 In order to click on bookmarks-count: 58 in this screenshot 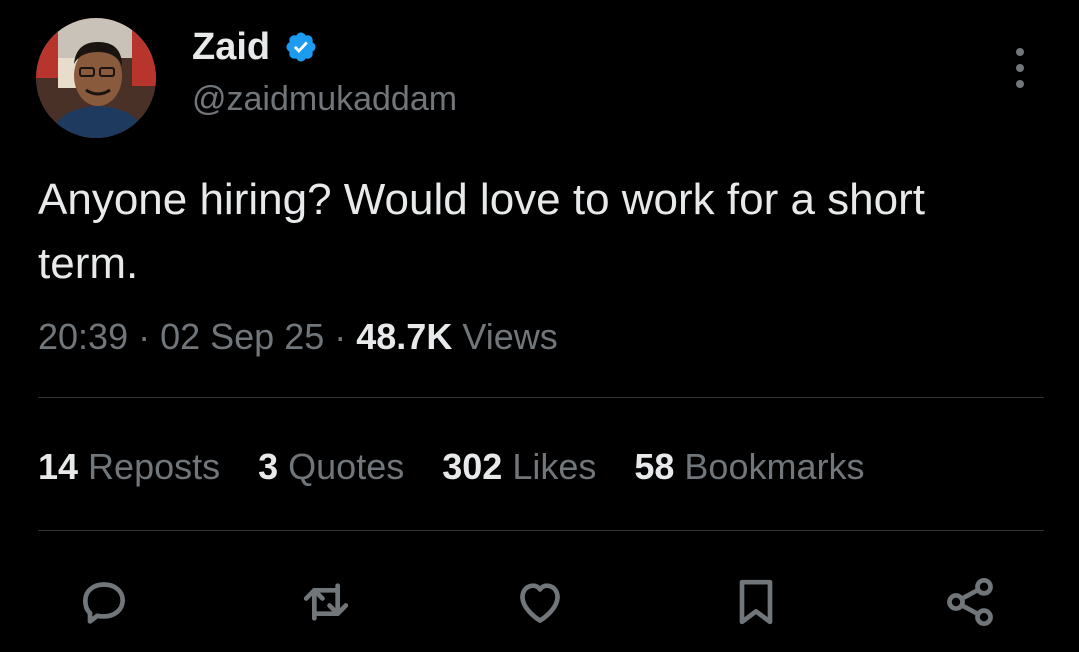, I will do `click(654, 466)`.